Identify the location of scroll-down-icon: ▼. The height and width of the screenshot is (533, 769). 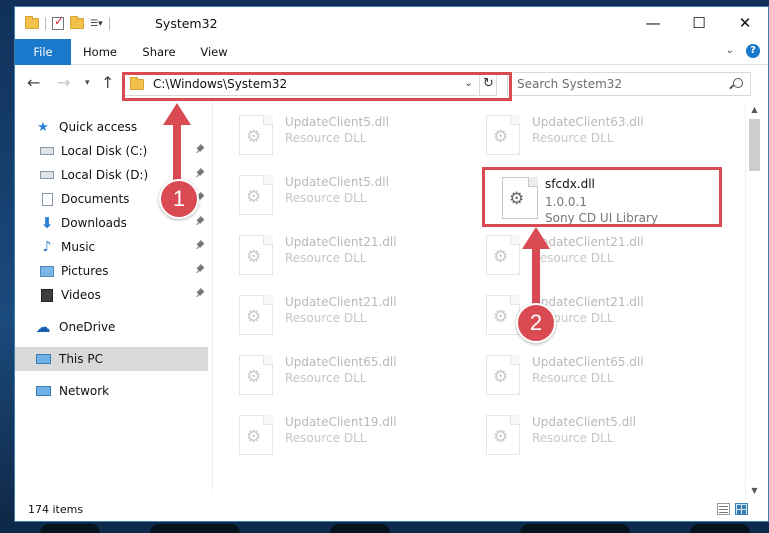
(754, 490).